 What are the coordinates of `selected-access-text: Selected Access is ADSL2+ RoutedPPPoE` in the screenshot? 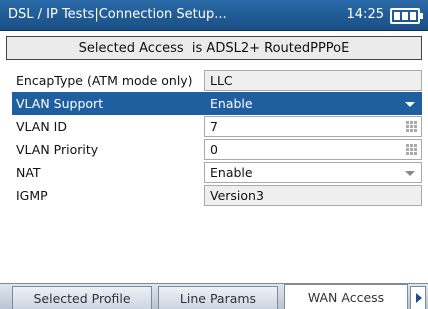 It's located at (214, 48).